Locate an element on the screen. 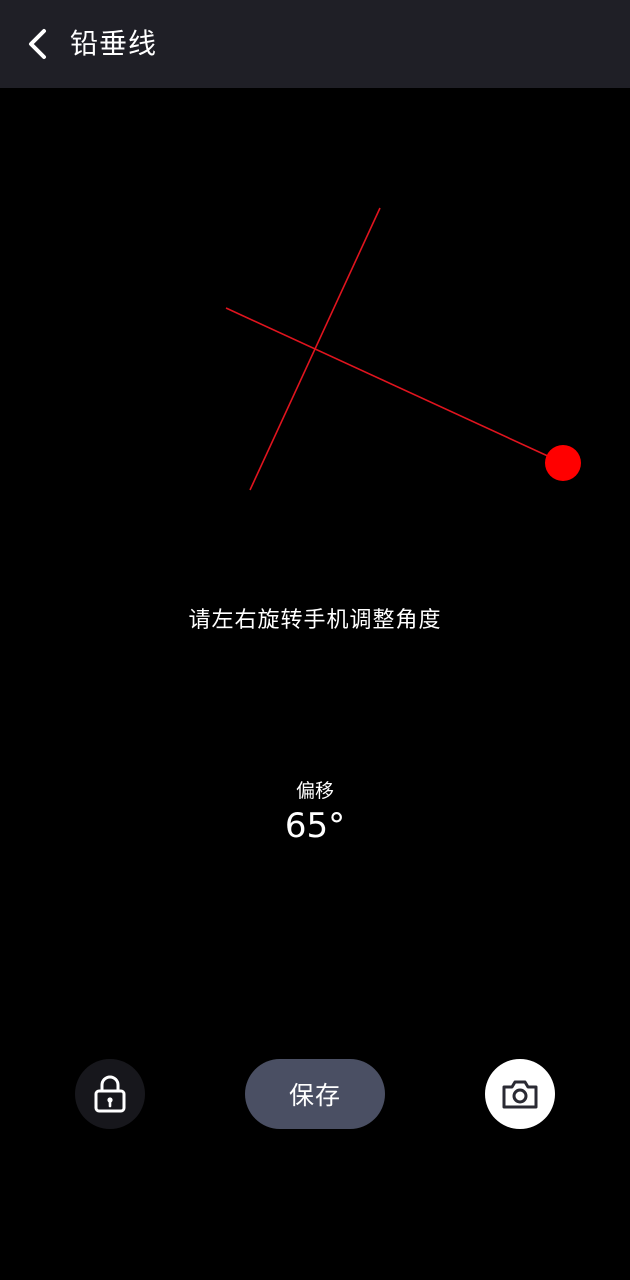  plumb-string-line is located at coordinates (394, 385).